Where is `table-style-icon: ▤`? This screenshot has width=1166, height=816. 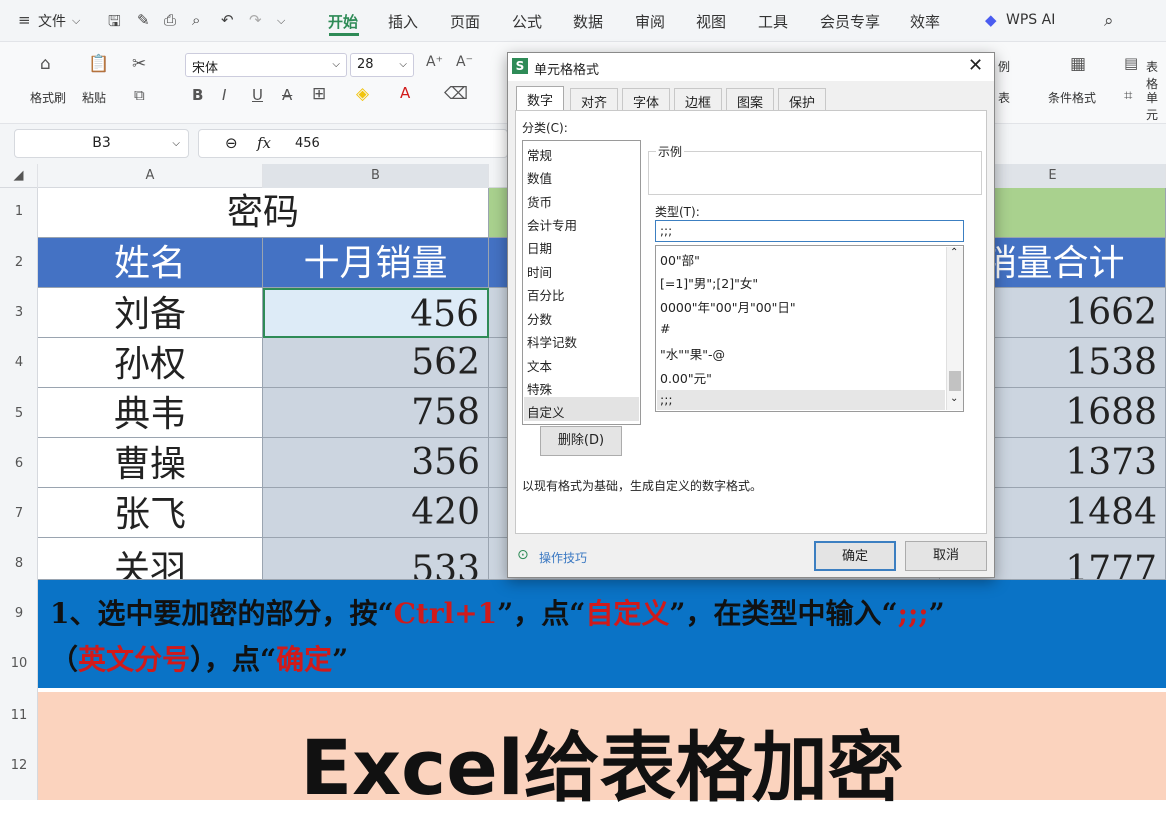 table-style-icon: ▤ is located at coordinates (1131, 63).